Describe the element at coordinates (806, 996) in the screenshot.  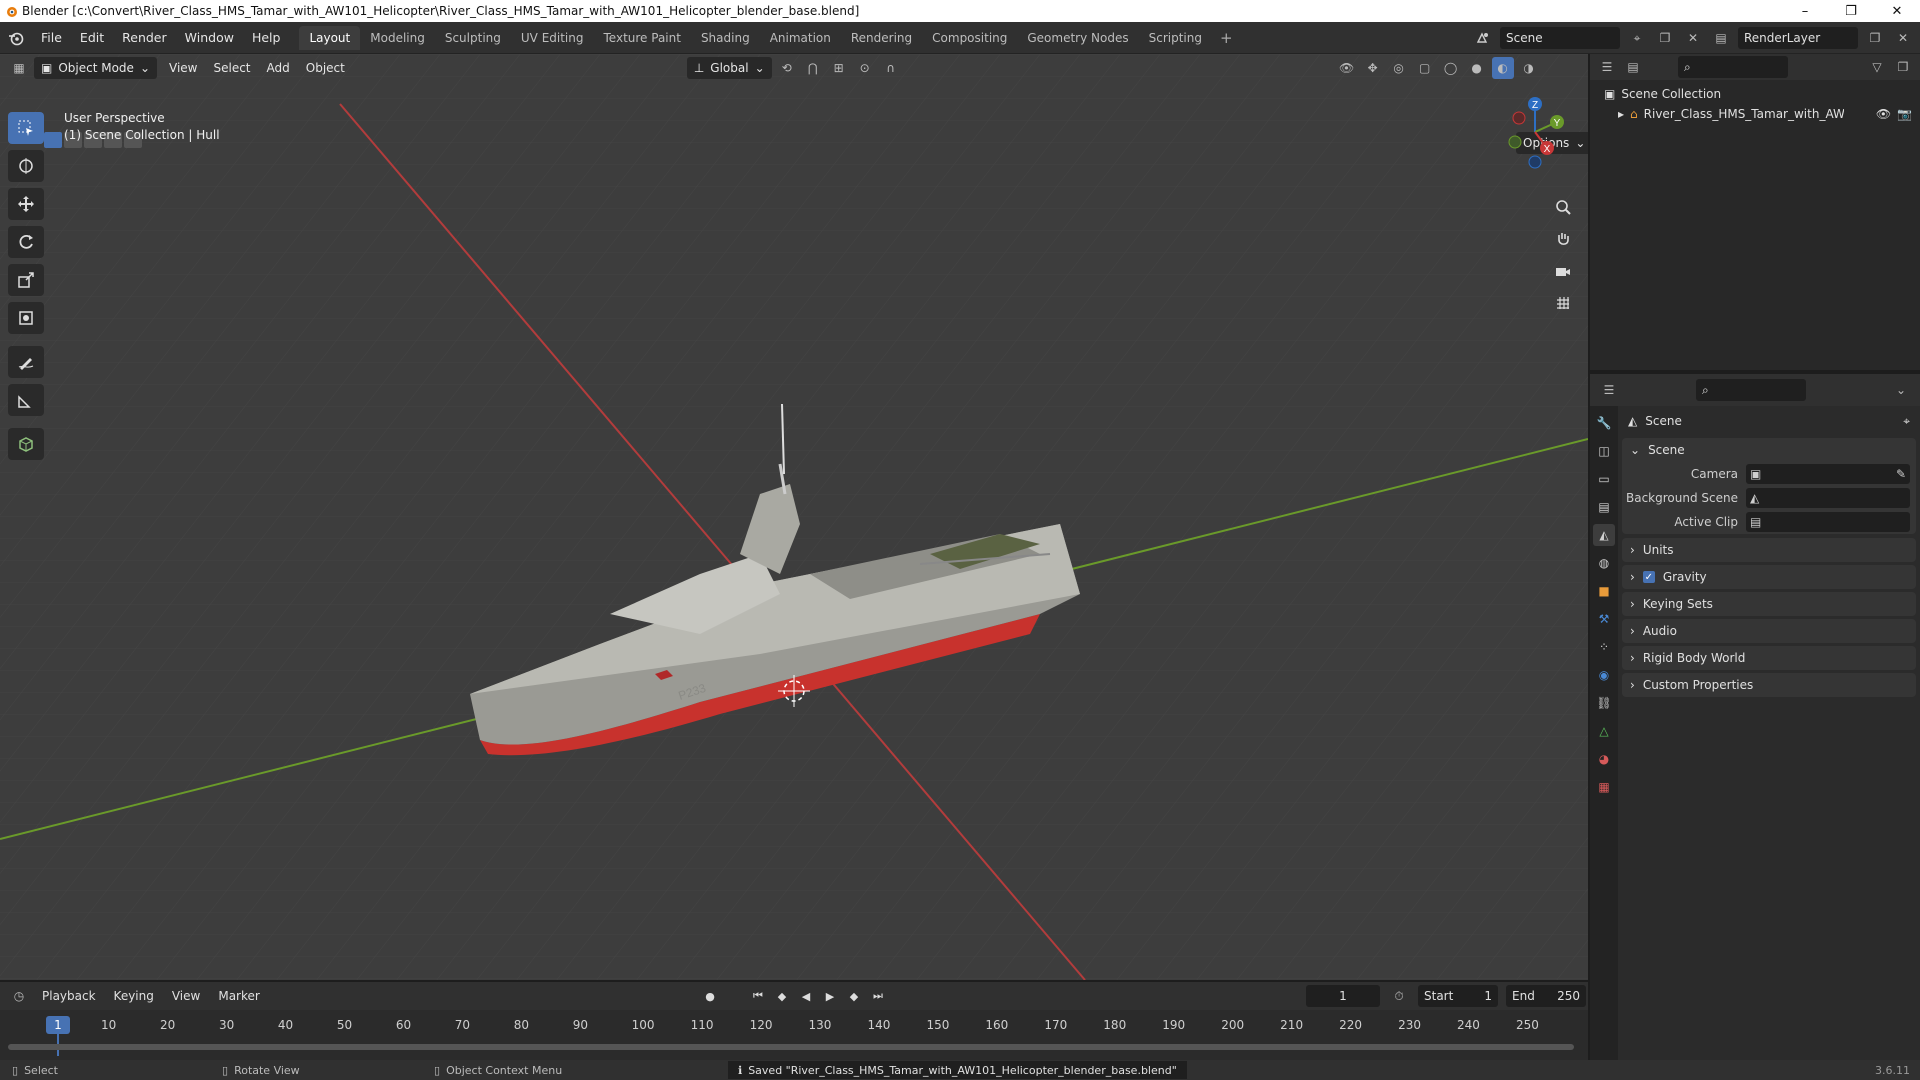
I see `play-reverse-icon: ◀` at that location.